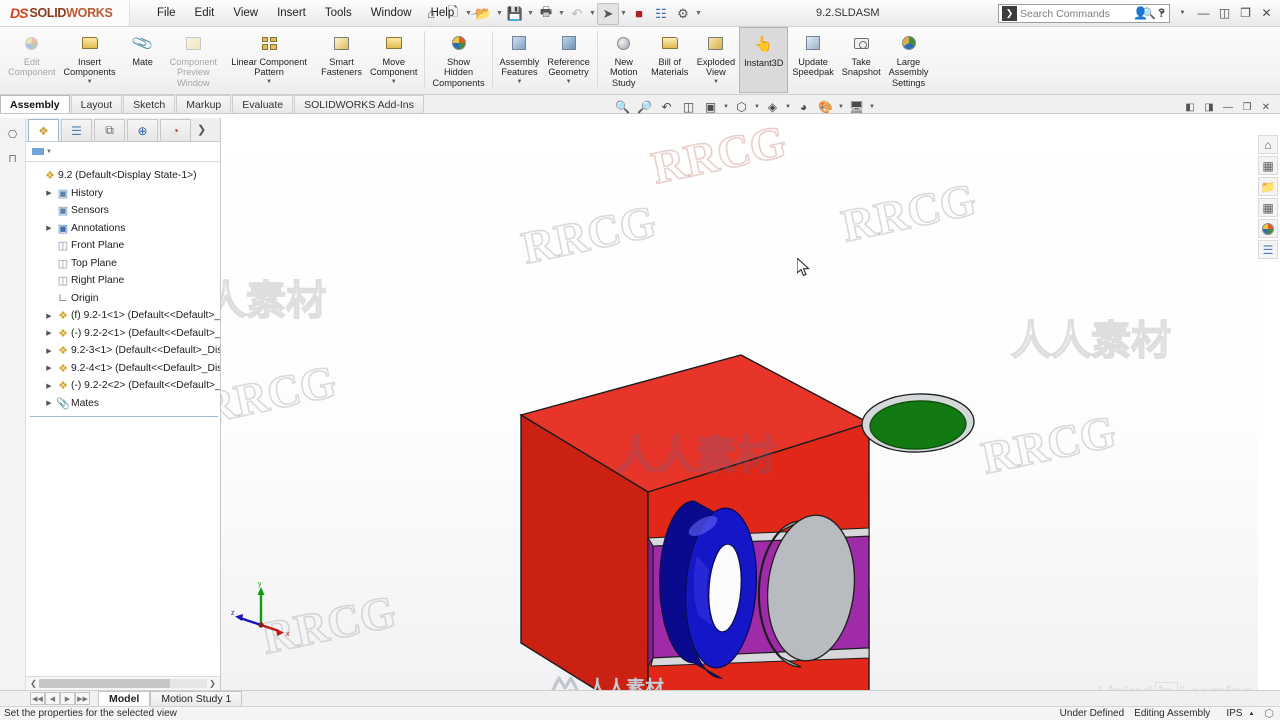 The image size is (1280, 720). Describe the element at coordinates (624, 60) in the screenshot. I see `ribbon-button-new-motion-study: New Motion Study` at that location.